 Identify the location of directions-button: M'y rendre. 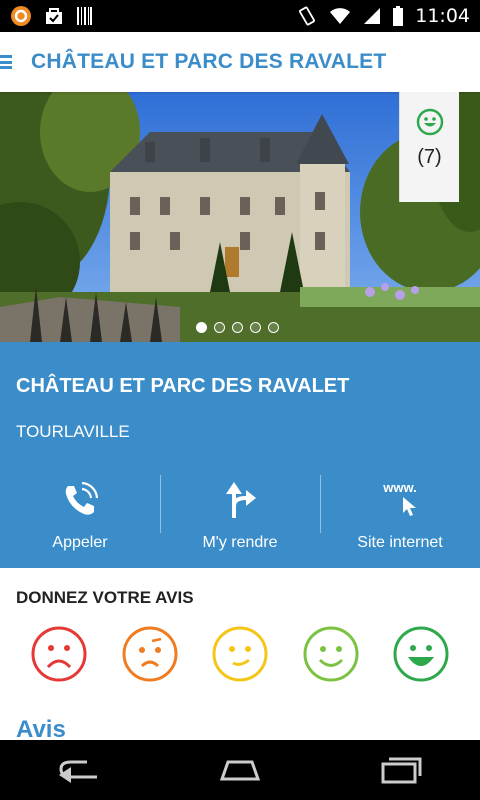
(240, 520).